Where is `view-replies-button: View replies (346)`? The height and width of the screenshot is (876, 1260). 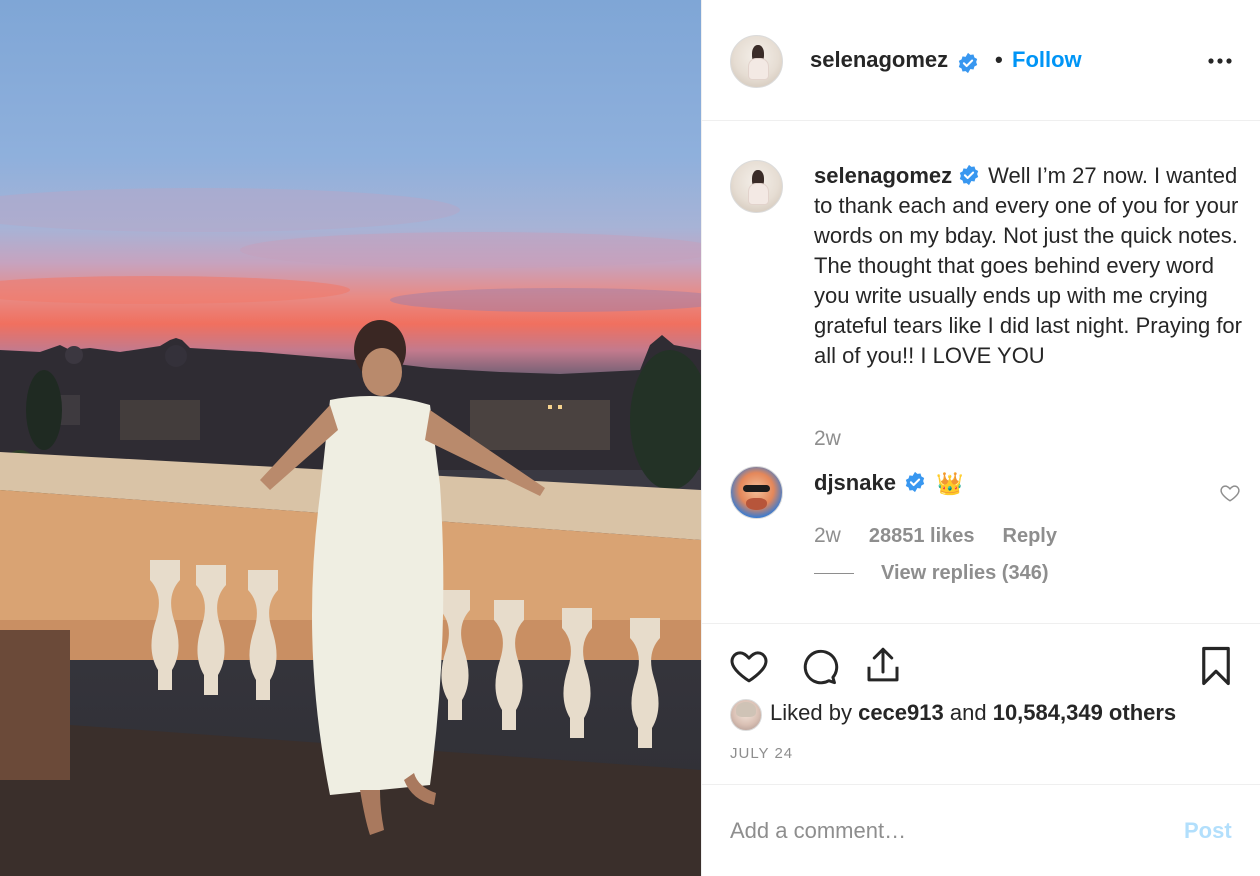
view-replies-button: View replies (346) is located at coordinates (931, 573).